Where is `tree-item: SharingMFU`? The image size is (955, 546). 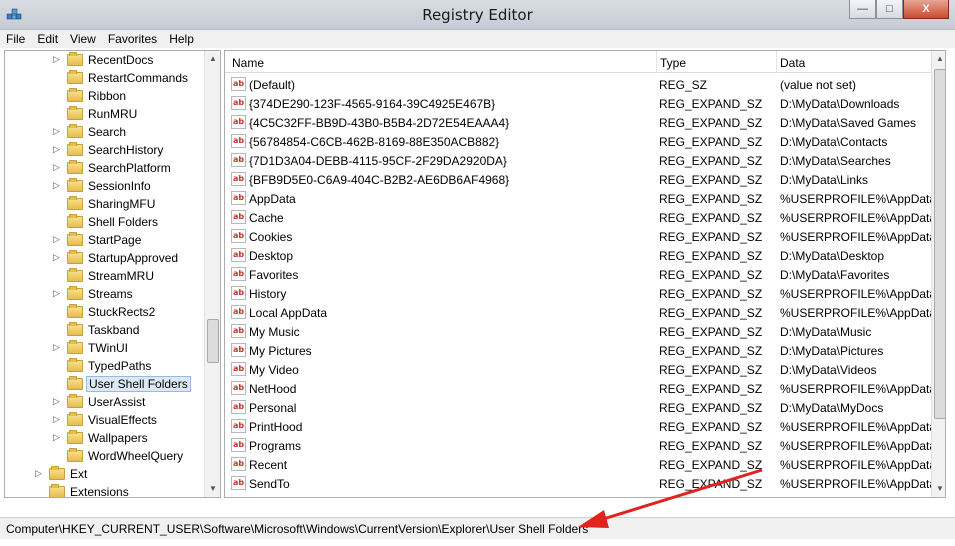 tree-item: SharingMFU is located at coordinates (105, 205).